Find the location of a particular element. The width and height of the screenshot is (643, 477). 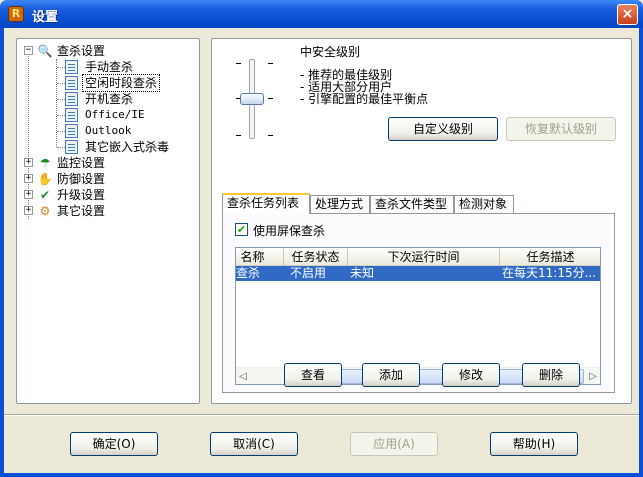

apply-button: 应用(A) is located at coordinates (394, 444).